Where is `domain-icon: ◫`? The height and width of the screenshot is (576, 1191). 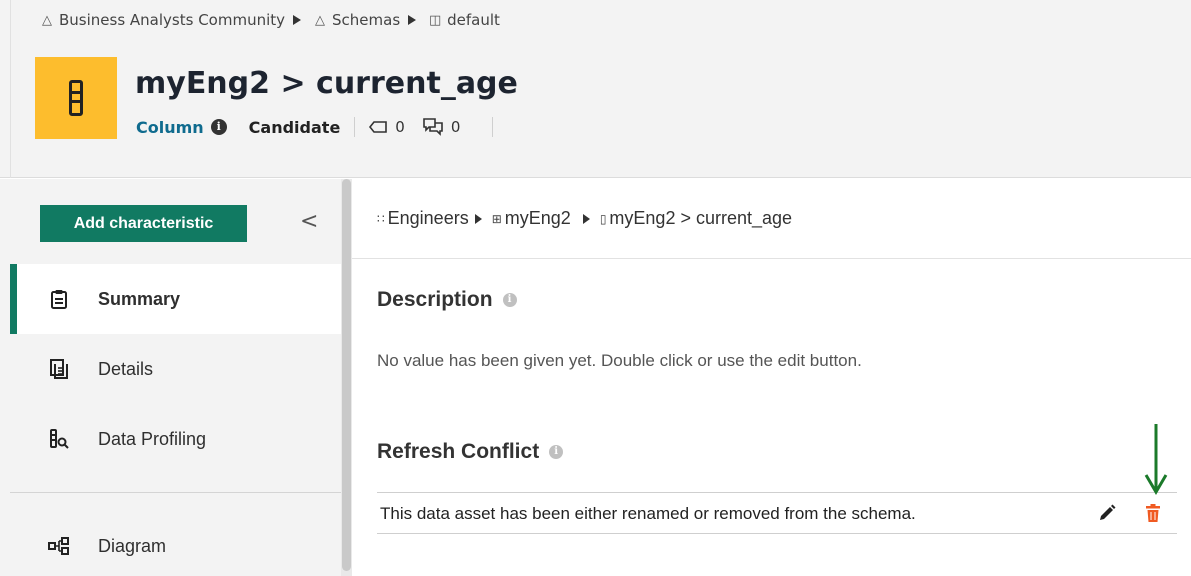
domain-icon: ◫ is located at coordinates (435, 20).